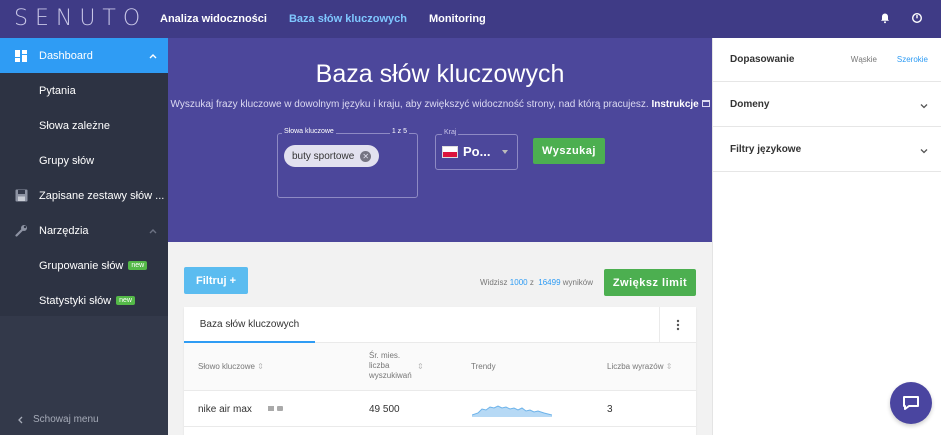  Describe the element at coordinates (66, 419) in the screenshot. I see `collapse-menu-label: Schowaj menu` at that location.